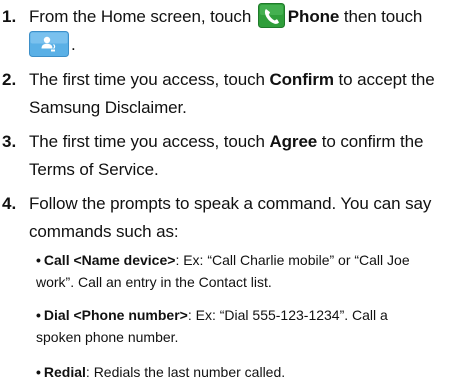  What do you see at coordinates (109, 260) in the screenshot?
I see `command-name: Call <Name device>` at bounding box center [109, 260].